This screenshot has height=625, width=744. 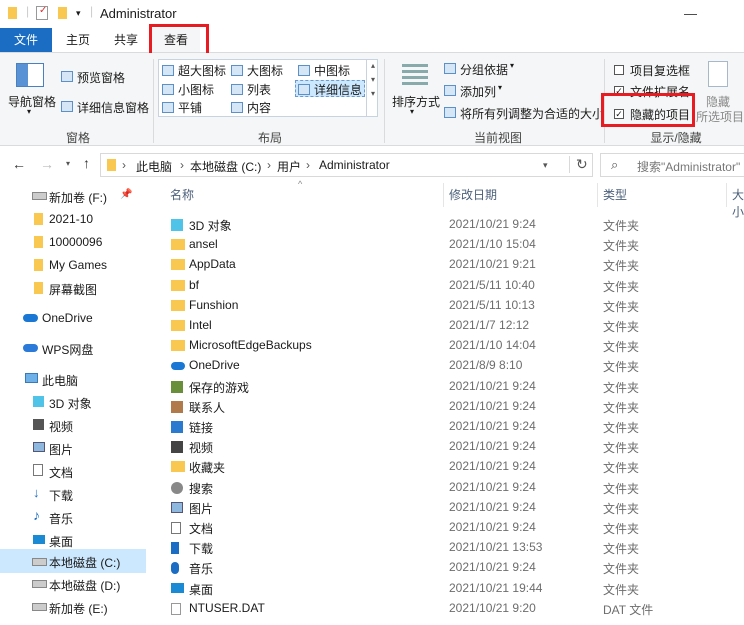 I want to click on file-row: NTUSER.DAT 2021/10/21 9:20 DAT 文件, so click(x=452, y=609).